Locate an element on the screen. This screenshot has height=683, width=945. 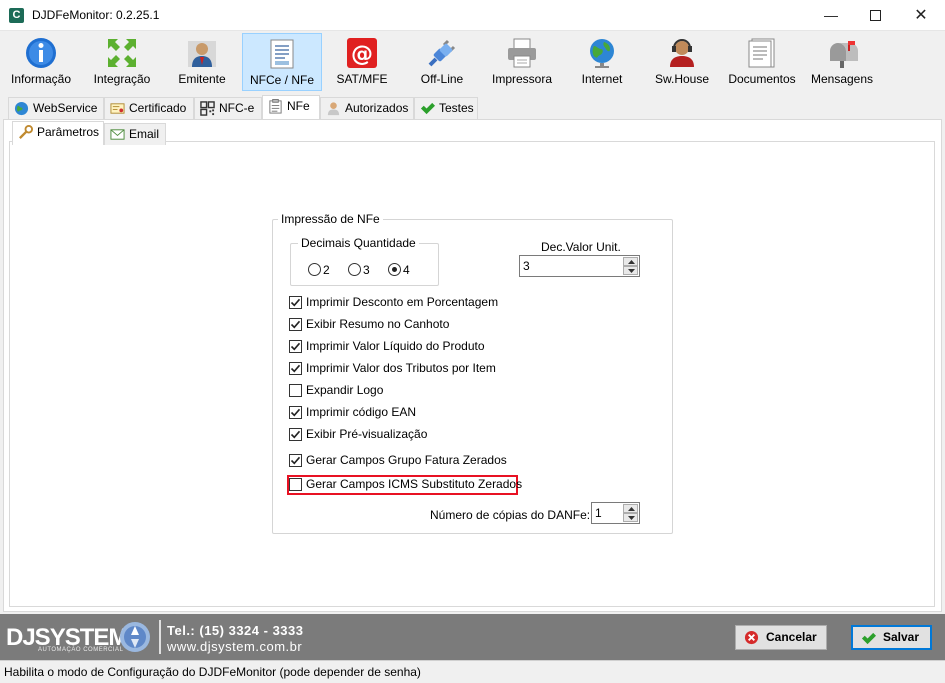
tab-label: Testes is located at coordinates (456, 108).